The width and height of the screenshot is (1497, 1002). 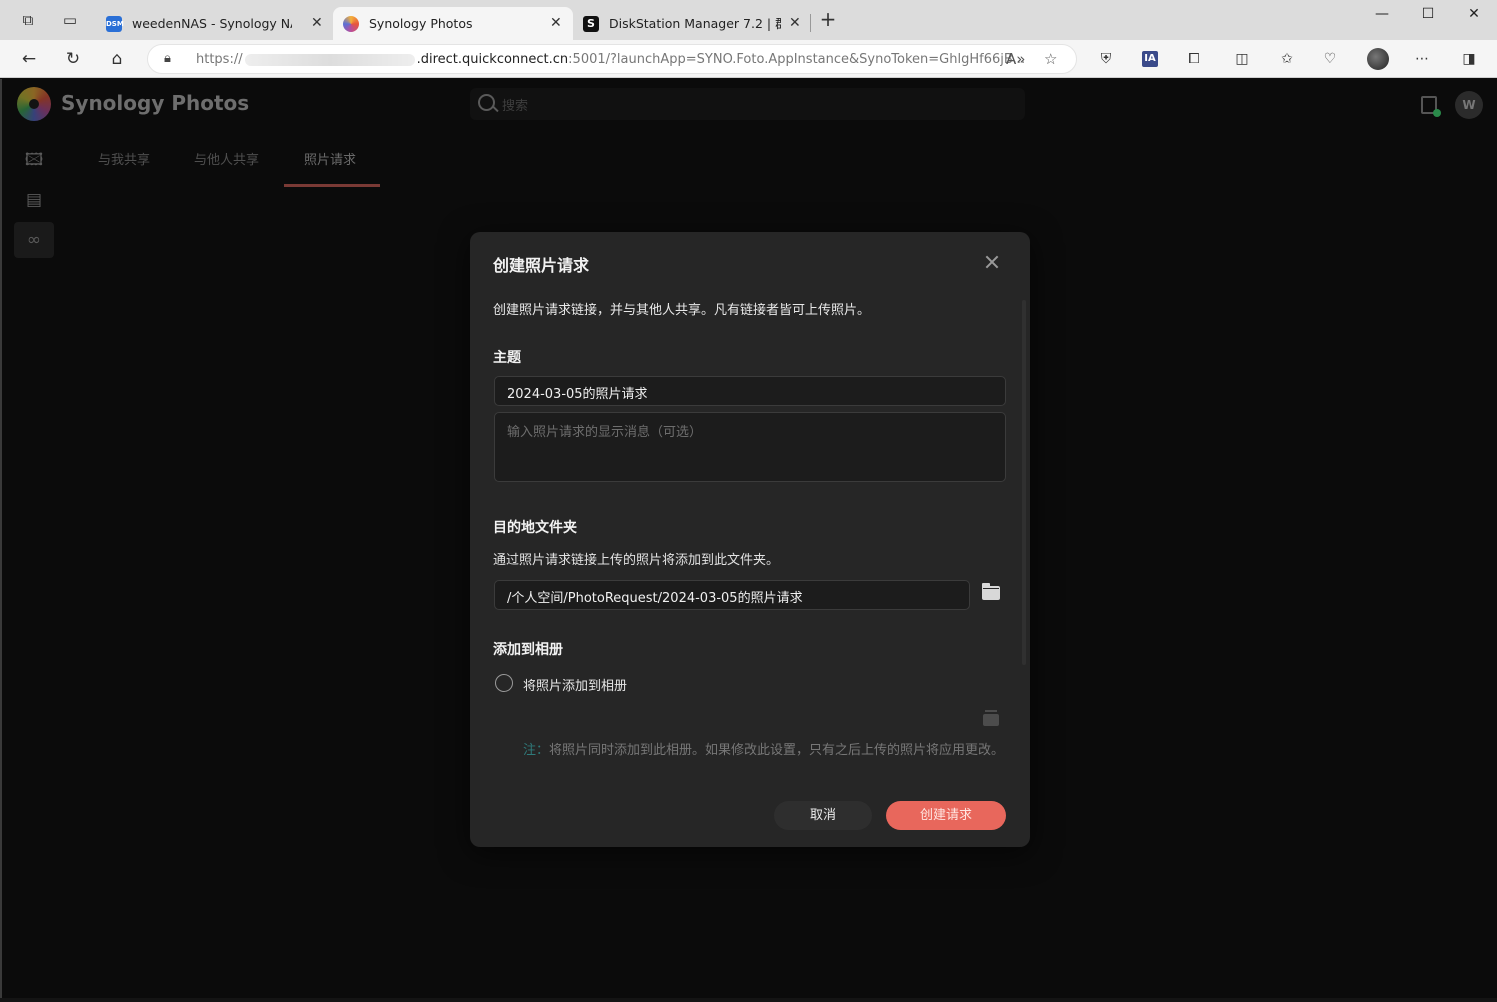 What do you see at coordinates (515, 106) in the screenshot?
I see `search-placeholder: 搜索` at bounding box center [515, 106].